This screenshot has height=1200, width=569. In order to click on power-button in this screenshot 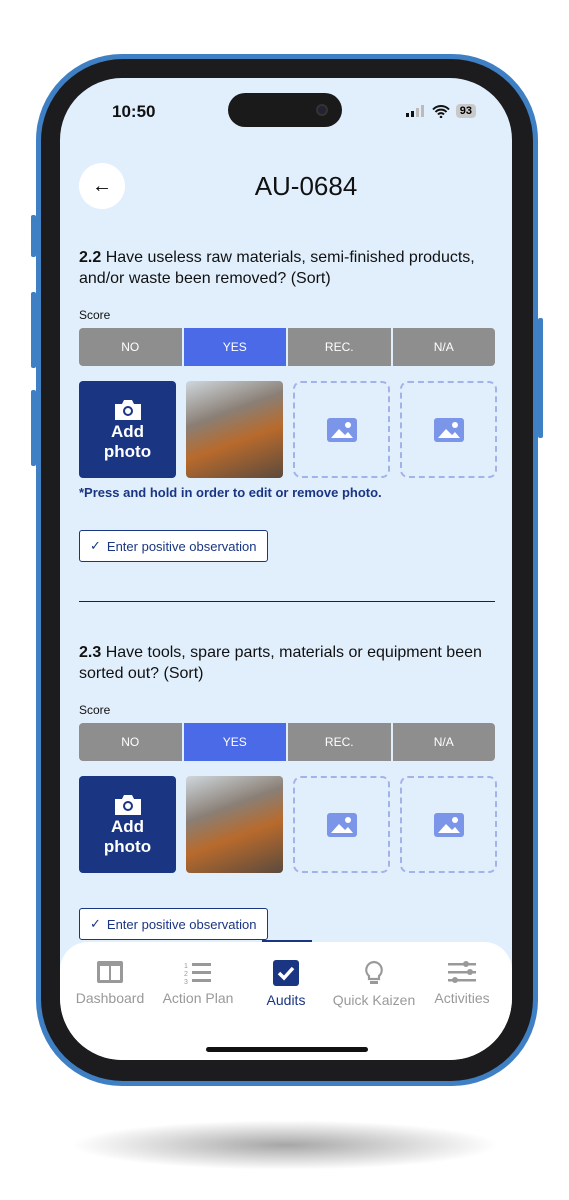, I will do `click(540, 378)`.